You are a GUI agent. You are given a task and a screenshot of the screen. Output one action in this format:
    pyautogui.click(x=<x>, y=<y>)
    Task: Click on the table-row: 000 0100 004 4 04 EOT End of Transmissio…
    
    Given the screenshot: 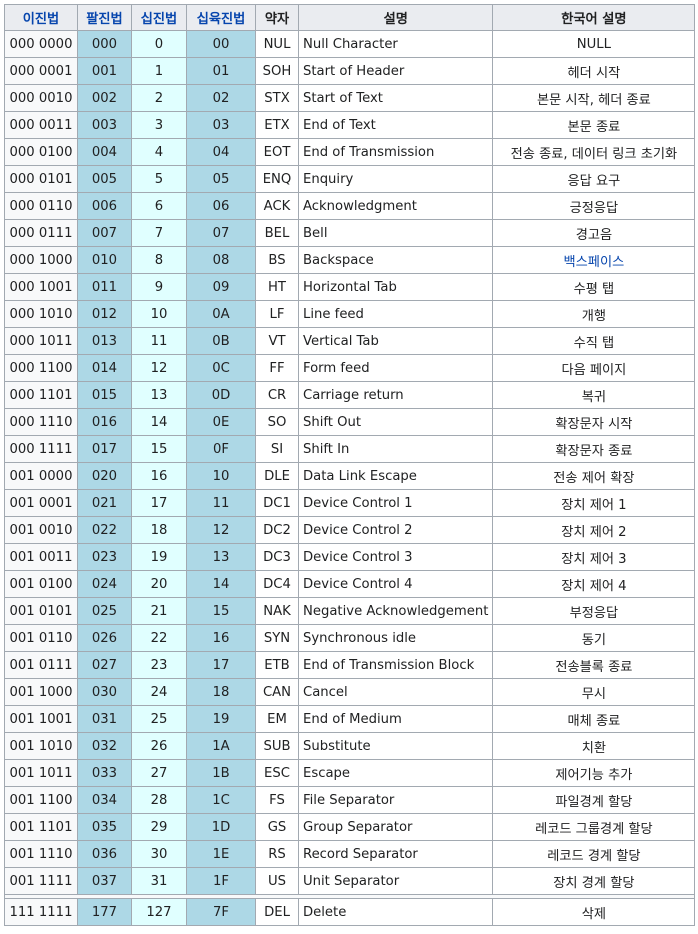 What is the action you would take?
    pyautogui.click(x=350, y=152)
    